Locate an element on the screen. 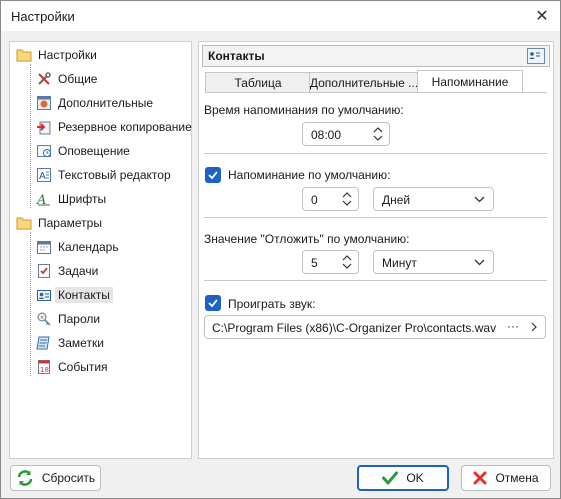  contacts-icon is located at coordinates (44, 295).